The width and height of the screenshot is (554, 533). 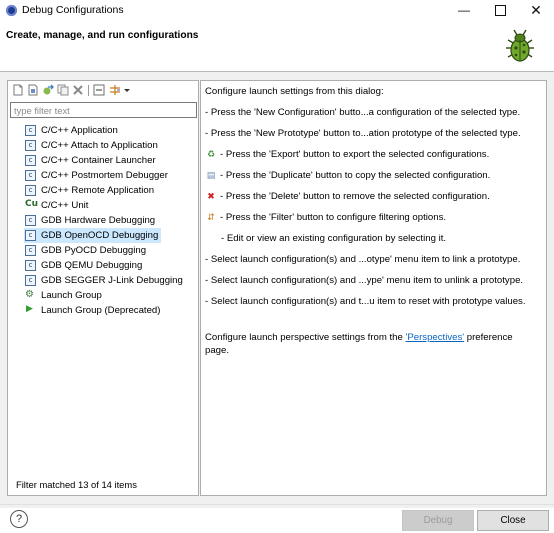 I want to click on perspectives-link: 'Perspectives', so click(x=435, y=337).